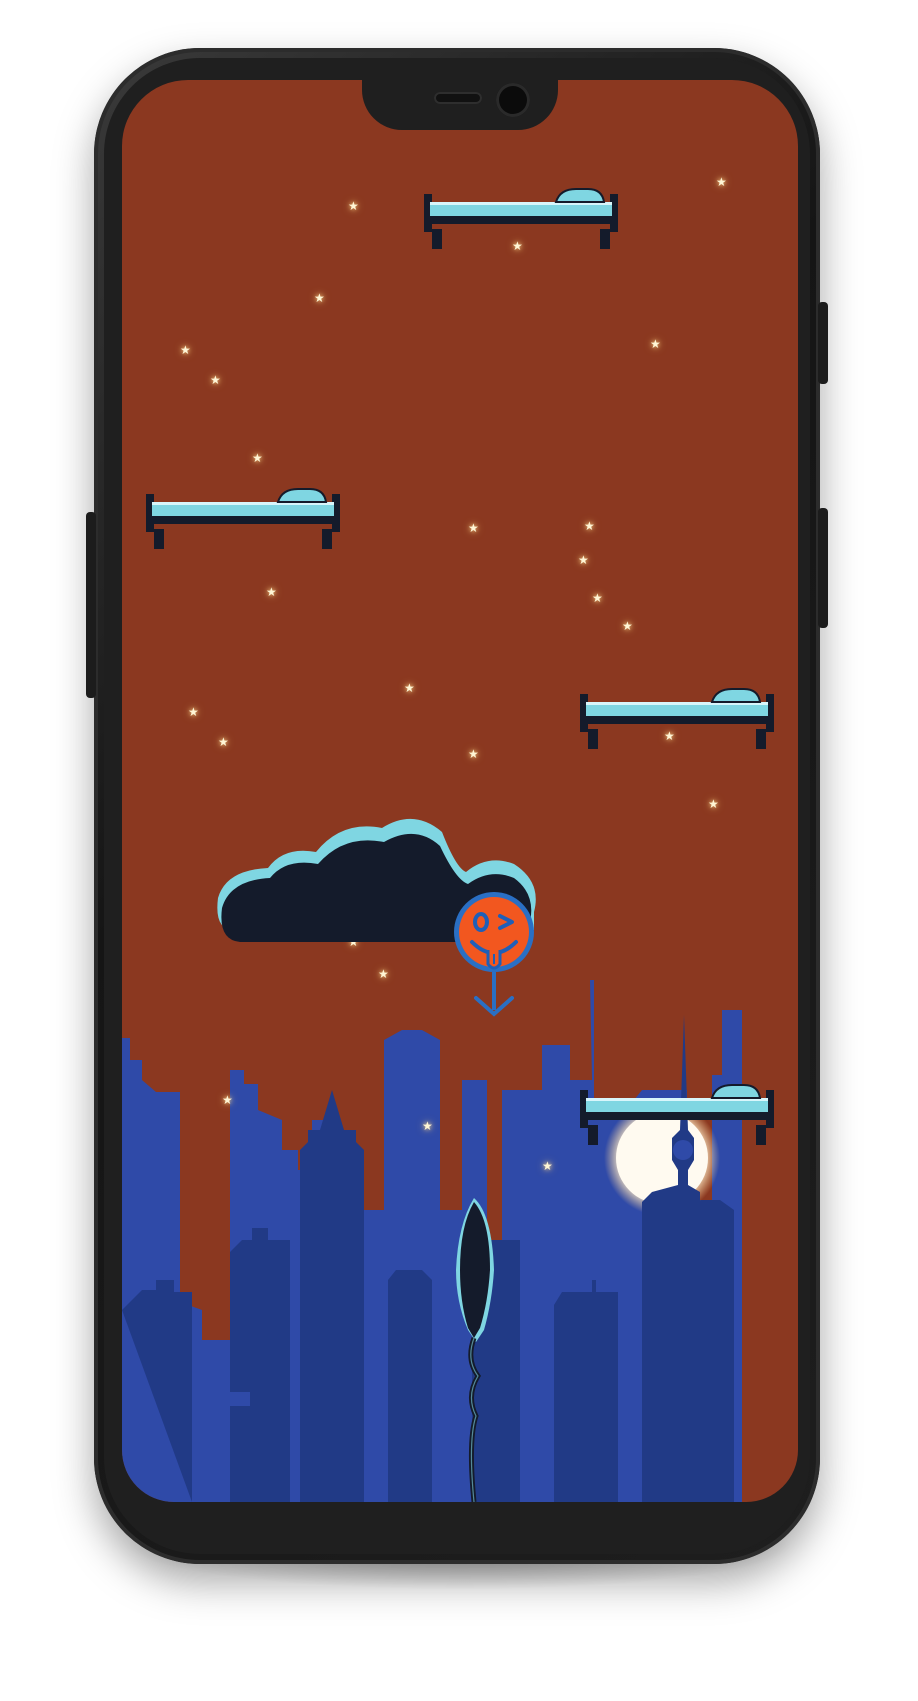 The width and height of the screenshot is (918, 1701). What do you see at coordinates (460, 1531) in the screenshot?
I see `phone-chin` at bounding box center [460, 1531].